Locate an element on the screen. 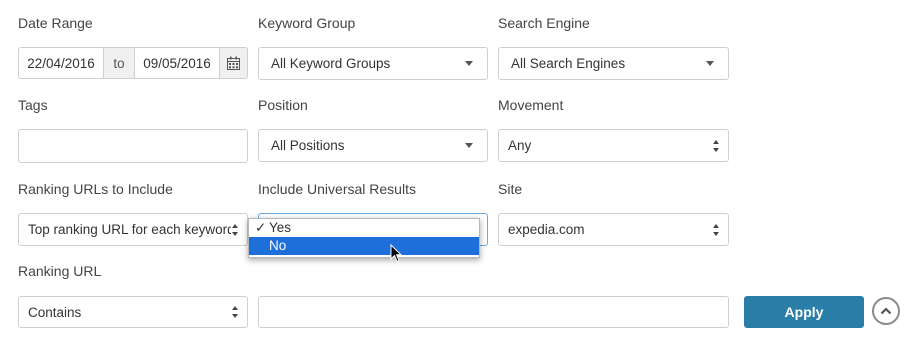  checkmark-icon: ✓ is located at coordinates (261, 227).